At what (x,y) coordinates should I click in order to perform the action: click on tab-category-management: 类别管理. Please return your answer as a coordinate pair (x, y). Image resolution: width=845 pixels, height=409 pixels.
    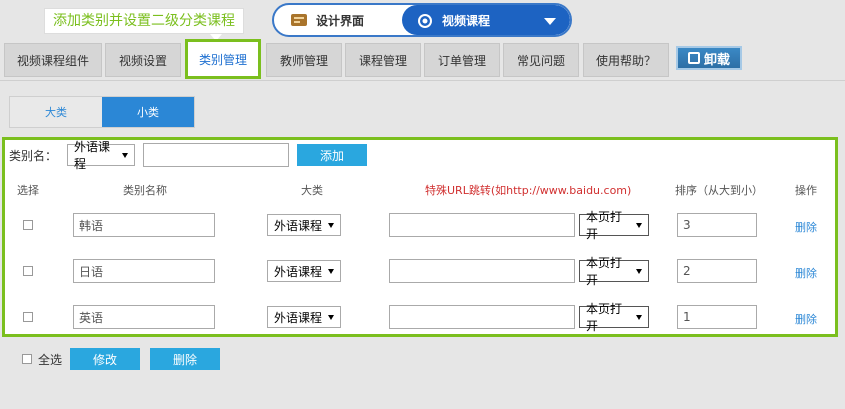
    Looking at the image, I should click on (223, 59).